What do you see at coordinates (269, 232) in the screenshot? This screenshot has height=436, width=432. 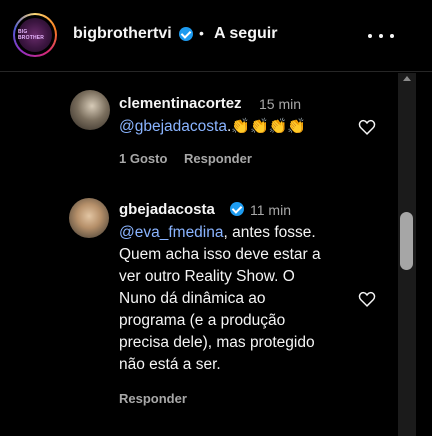 I see `comment-text-tail: , antes fosse.` at bounding box center [269, 232].